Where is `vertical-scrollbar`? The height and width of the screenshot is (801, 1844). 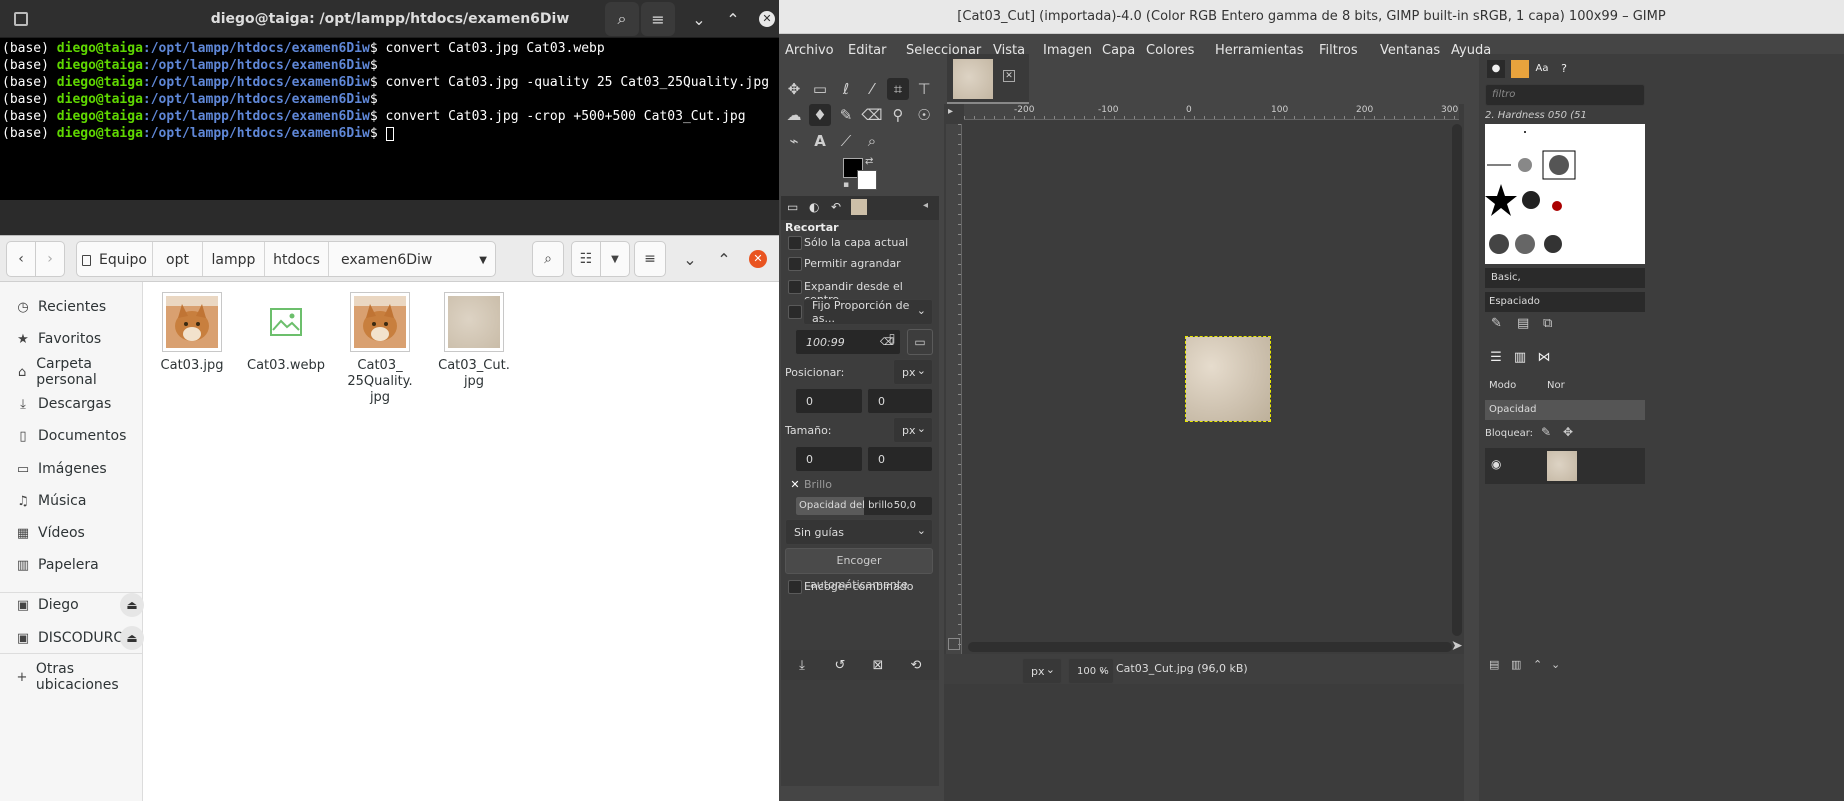 vertical-scrollbar is located at coordinates (1457, 380).